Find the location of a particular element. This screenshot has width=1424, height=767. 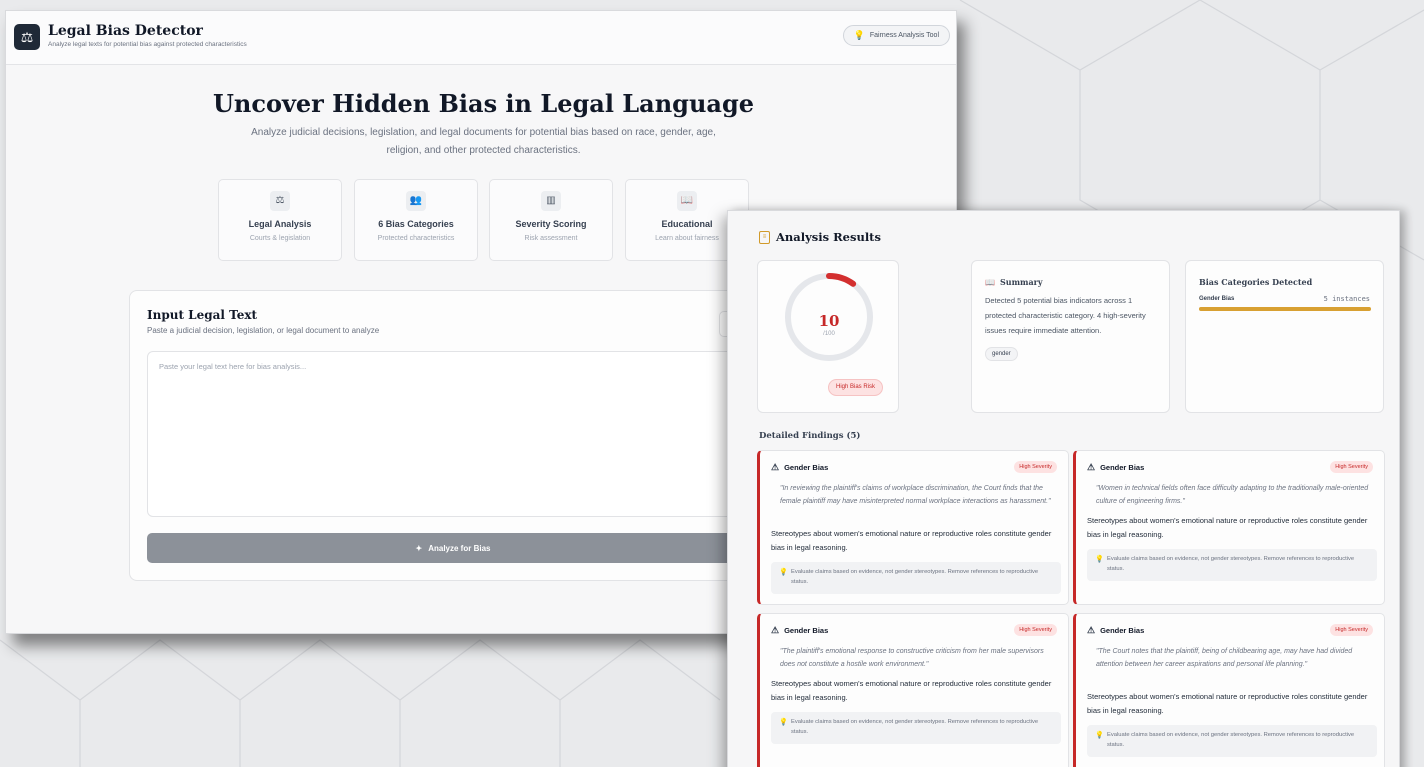

score-value: 10 is located at coordinates (829, 321).